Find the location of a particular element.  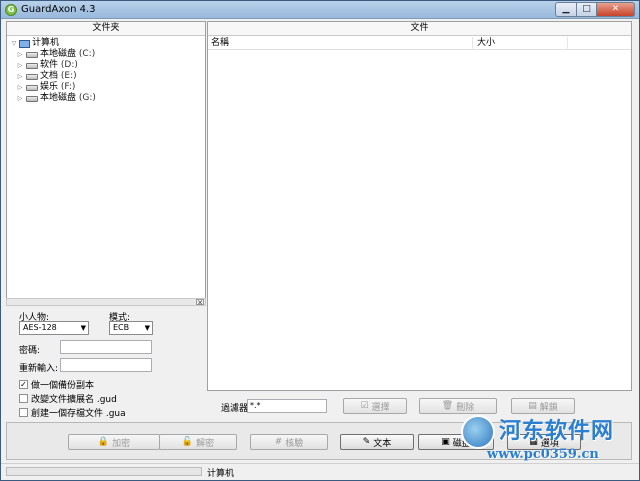

collapse-icon: ▽ is located at coordinates (14, 43).